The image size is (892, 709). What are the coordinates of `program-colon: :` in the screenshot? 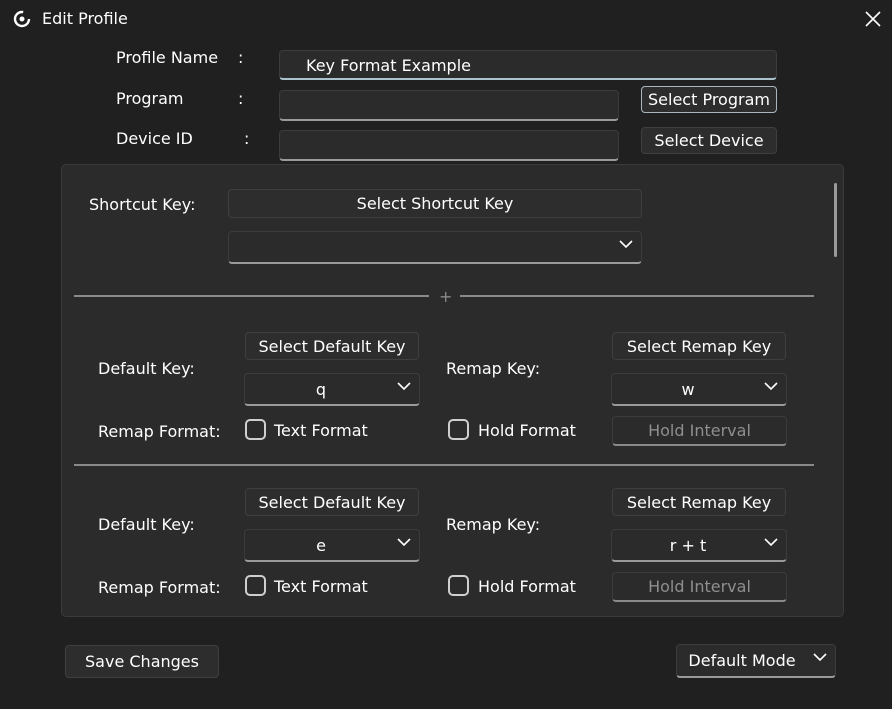 It's located at (241, 98).